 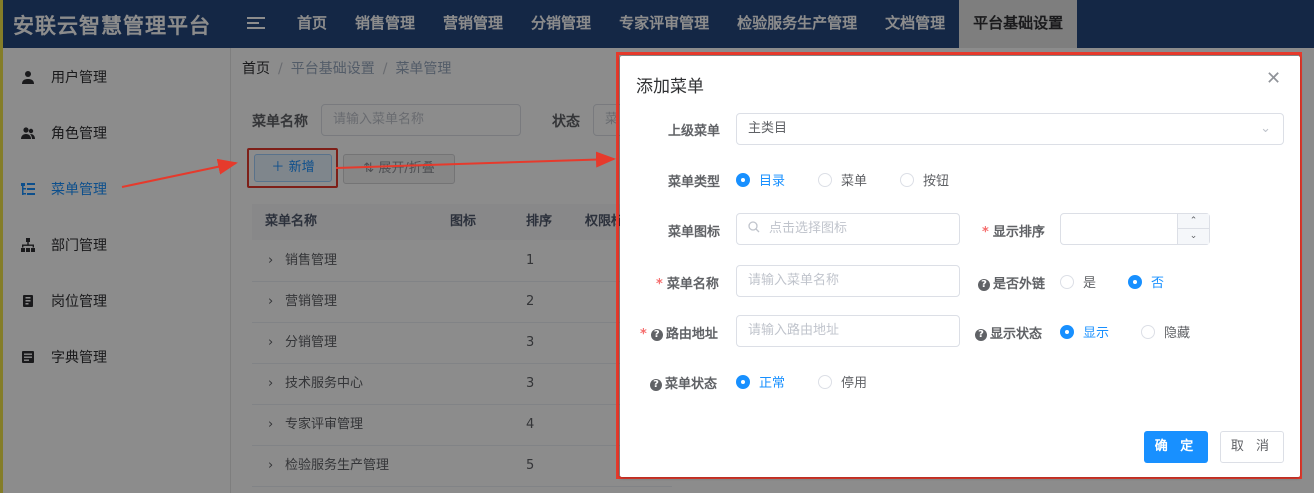 I want to click on parent-menu-value: 主类目, so click(x=768, y=128).